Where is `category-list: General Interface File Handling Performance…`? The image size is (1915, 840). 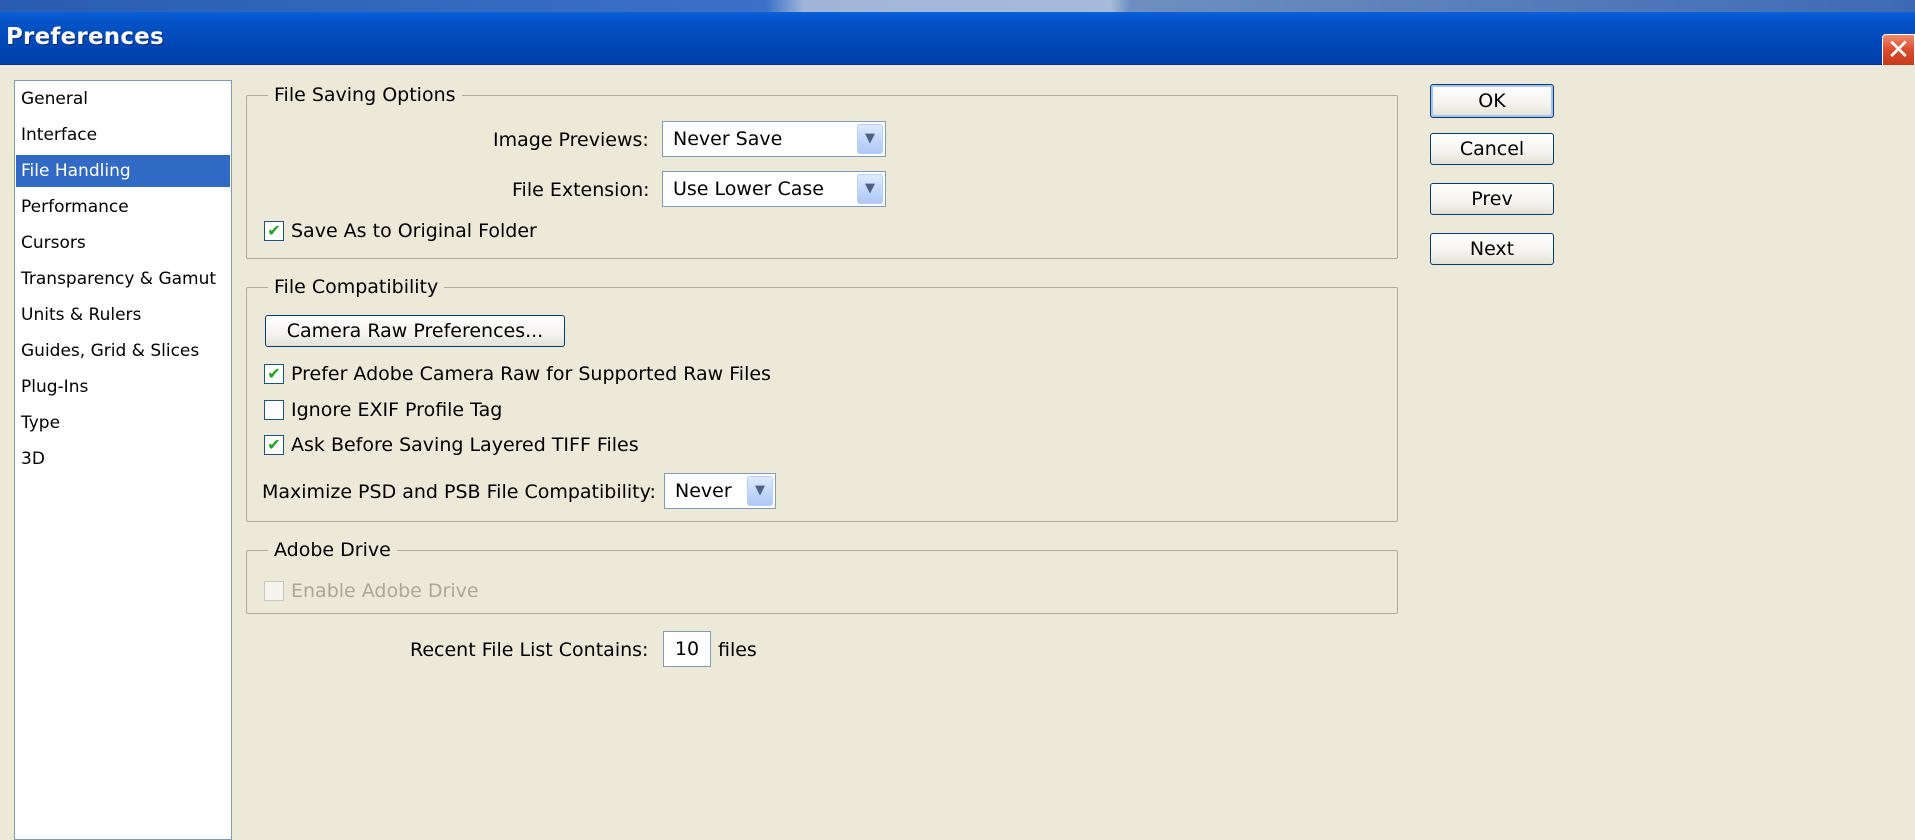
category-list: General Interface File Handling Performance… is located at coordinates (123, 460).